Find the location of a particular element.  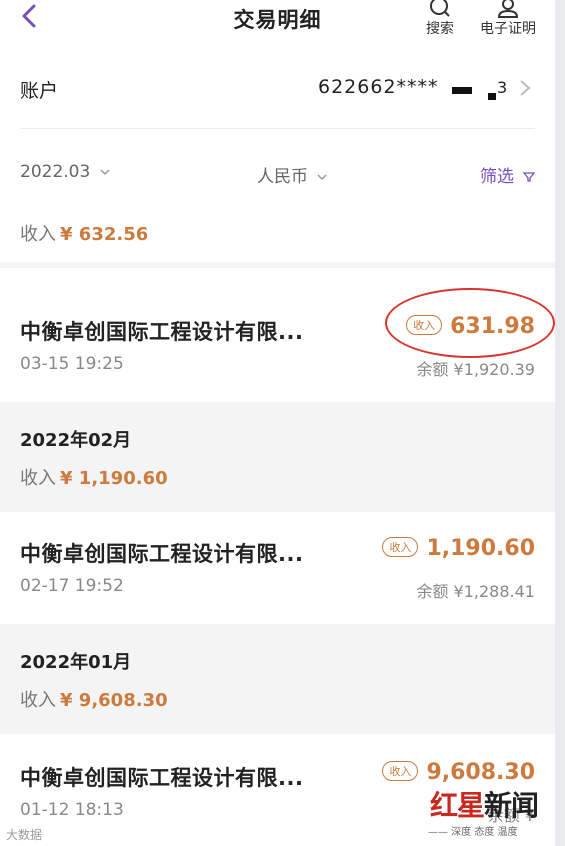

section-separator is located at coordinates (277, 265).